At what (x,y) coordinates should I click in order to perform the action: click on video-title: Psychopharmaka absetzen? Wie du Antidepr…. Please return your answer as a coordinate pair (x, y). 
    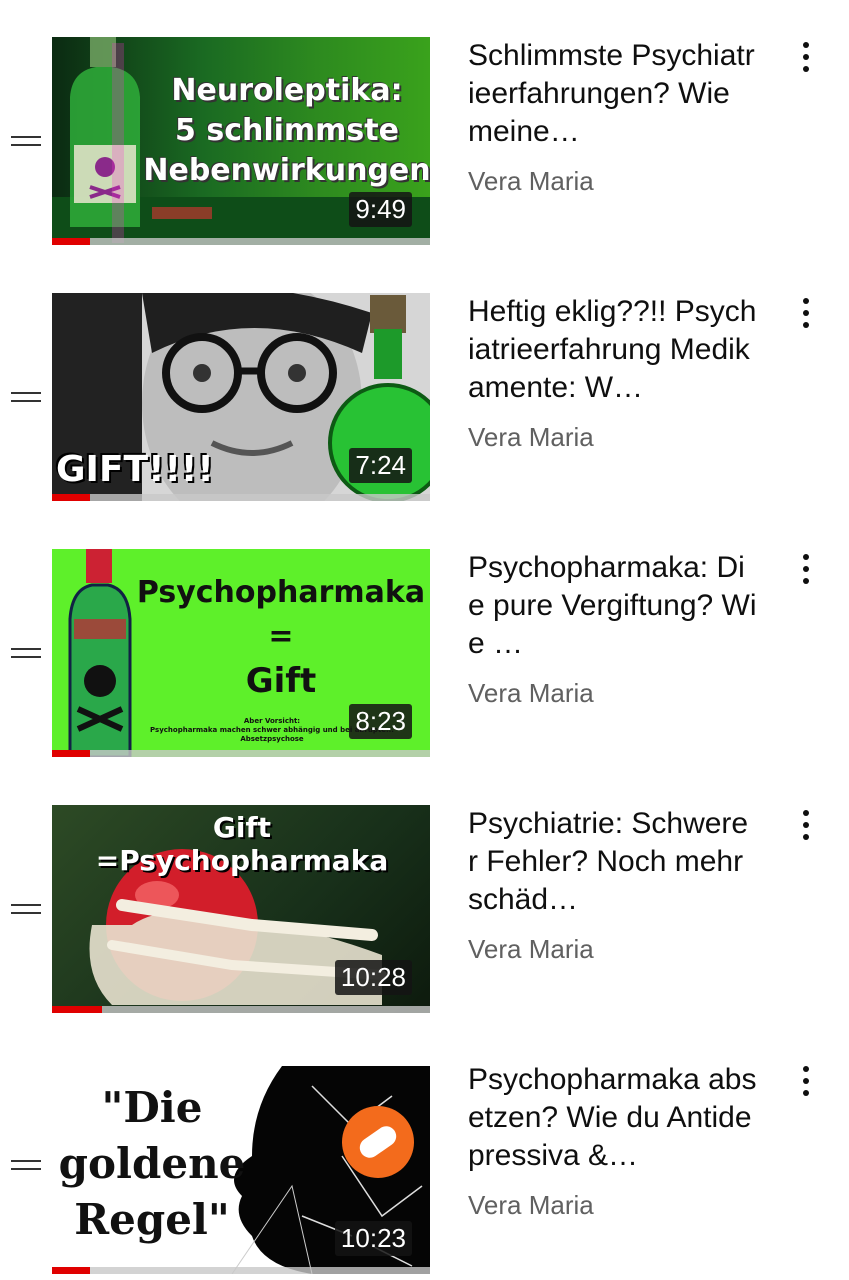
    Looking at the image, I should click on (613, 1118).